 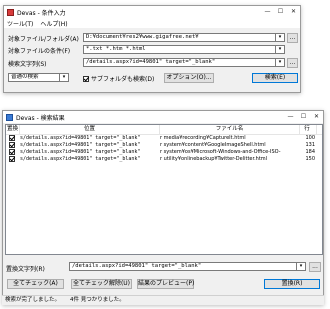 I want to click on status-bar: 検索が完了しました。 4件 見つかりました。, so click(x=163, y=300).